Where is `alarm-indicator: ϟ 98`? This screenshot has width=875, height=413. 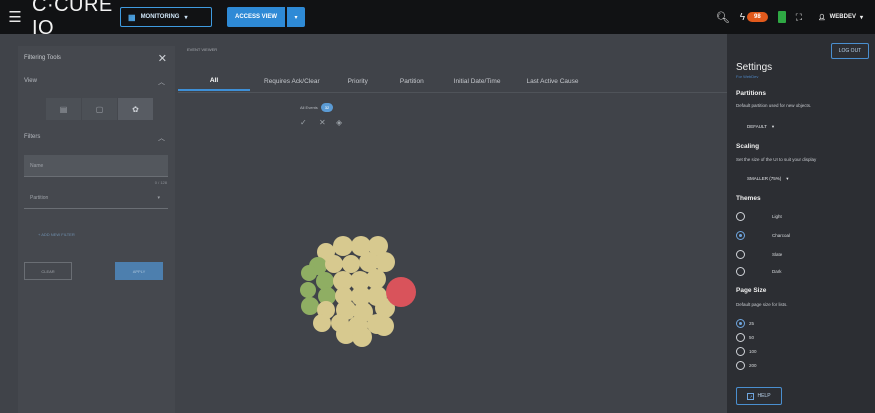 alarm-indicator: ϟ 98 is located at coordinates (754, 17).